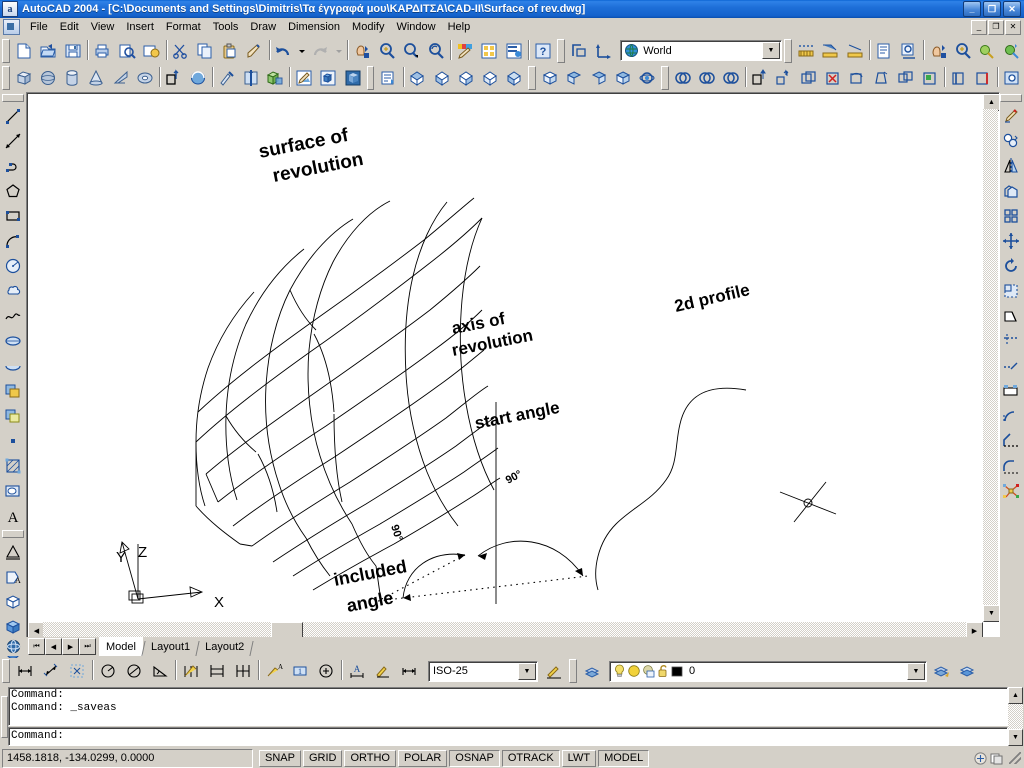 The height and width of the screenshot is (768, 1024). Describe the element at coordinates (550, 77) in the screenshot. I see `sw-iso-icon` at that location.